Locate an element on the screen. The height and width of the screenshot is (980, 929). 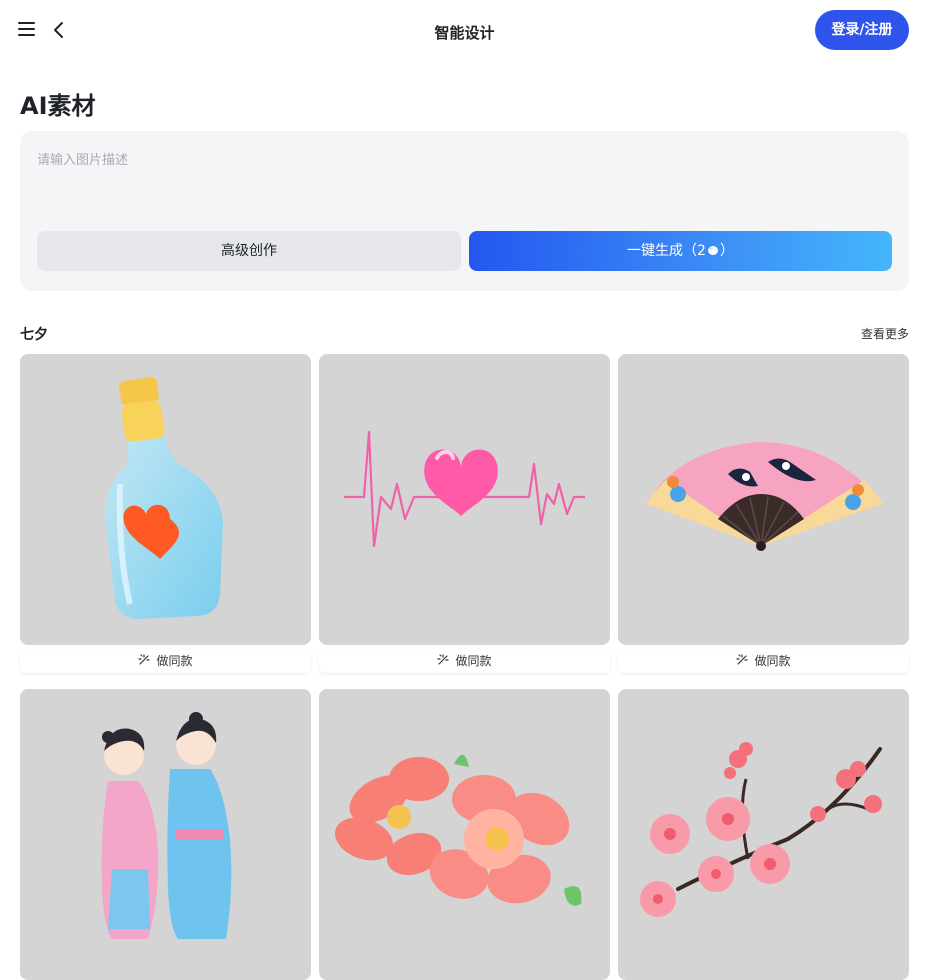
advanced-create-button: 高级创作 is located at coordinates (249, 251).